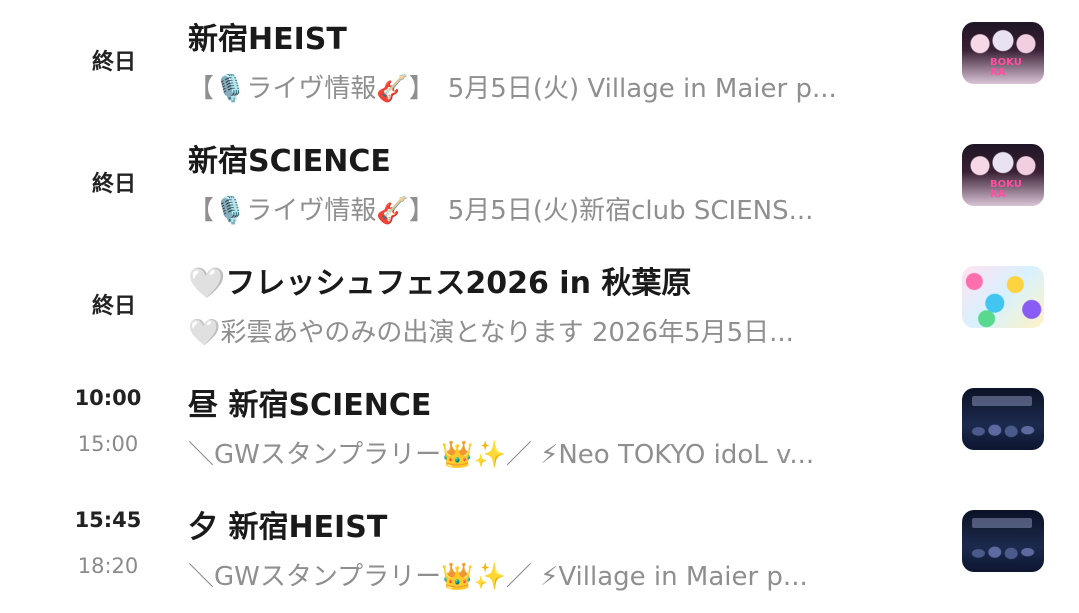 Image resolution: width=1079 pixels, height=613 pixels. Describe the element at coordinates (108, 566) in the screenshot. I see `end-time: 18:20` at that location.